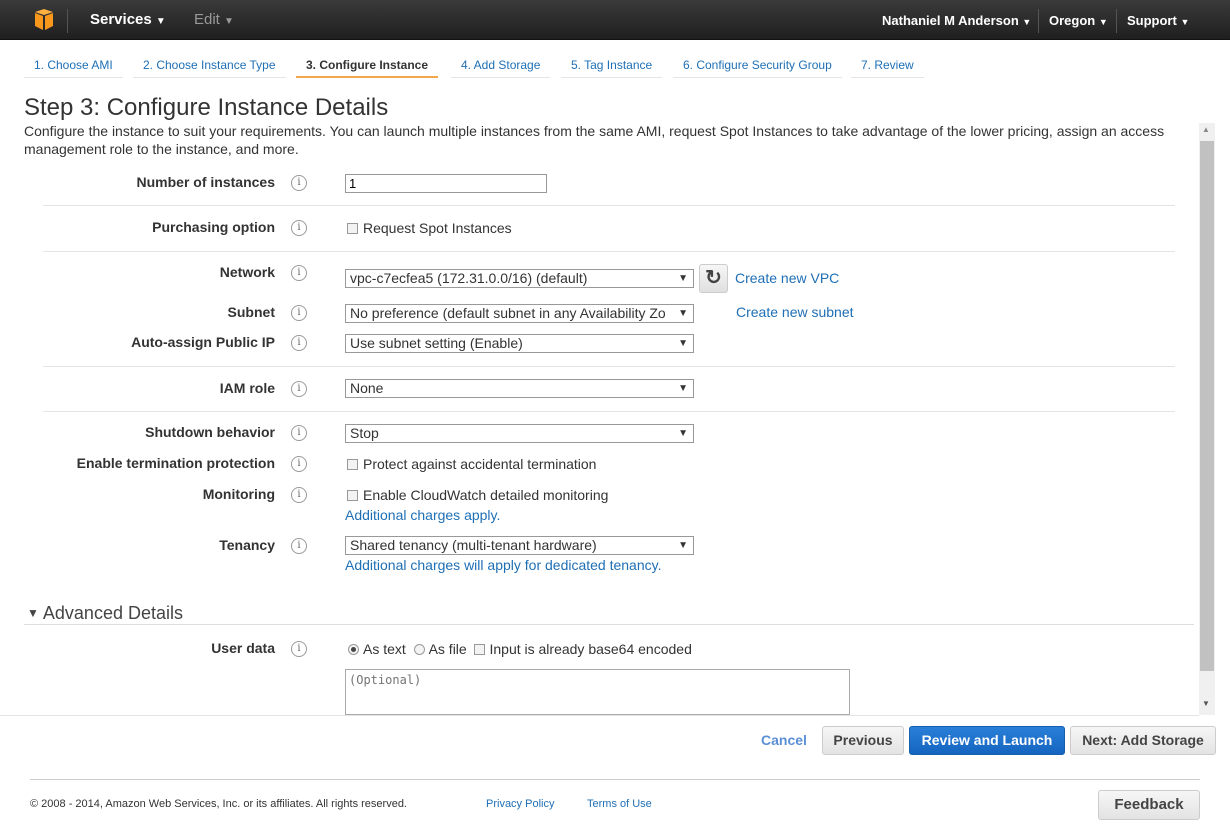  I want to click on tab-tag-instance: 5. Tag Instance, so click(612, 68).